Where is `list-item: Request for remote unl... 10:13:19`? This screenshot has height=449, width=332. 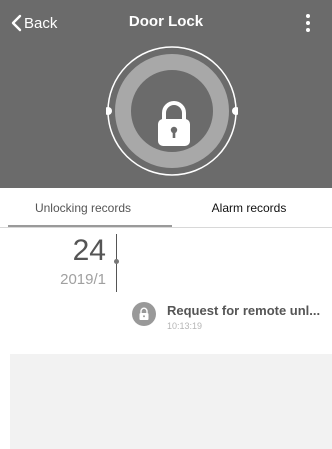 list-item: Request for remote unl... 10:13:19 is located at coordinates (230, 319).